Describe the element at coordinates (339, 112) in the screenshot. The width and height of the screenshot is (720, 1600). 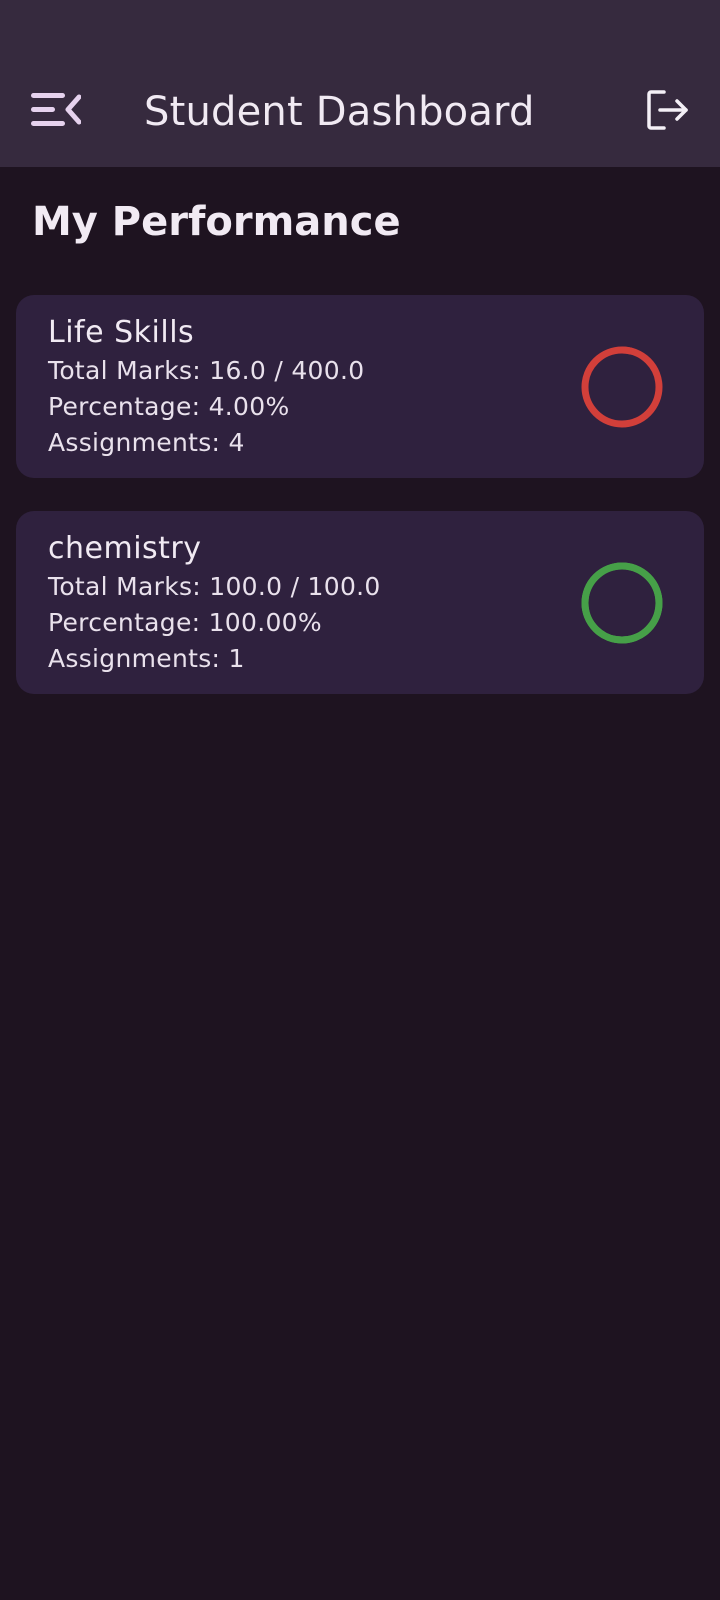
I see `app-title: Student Dashboard` at that location.